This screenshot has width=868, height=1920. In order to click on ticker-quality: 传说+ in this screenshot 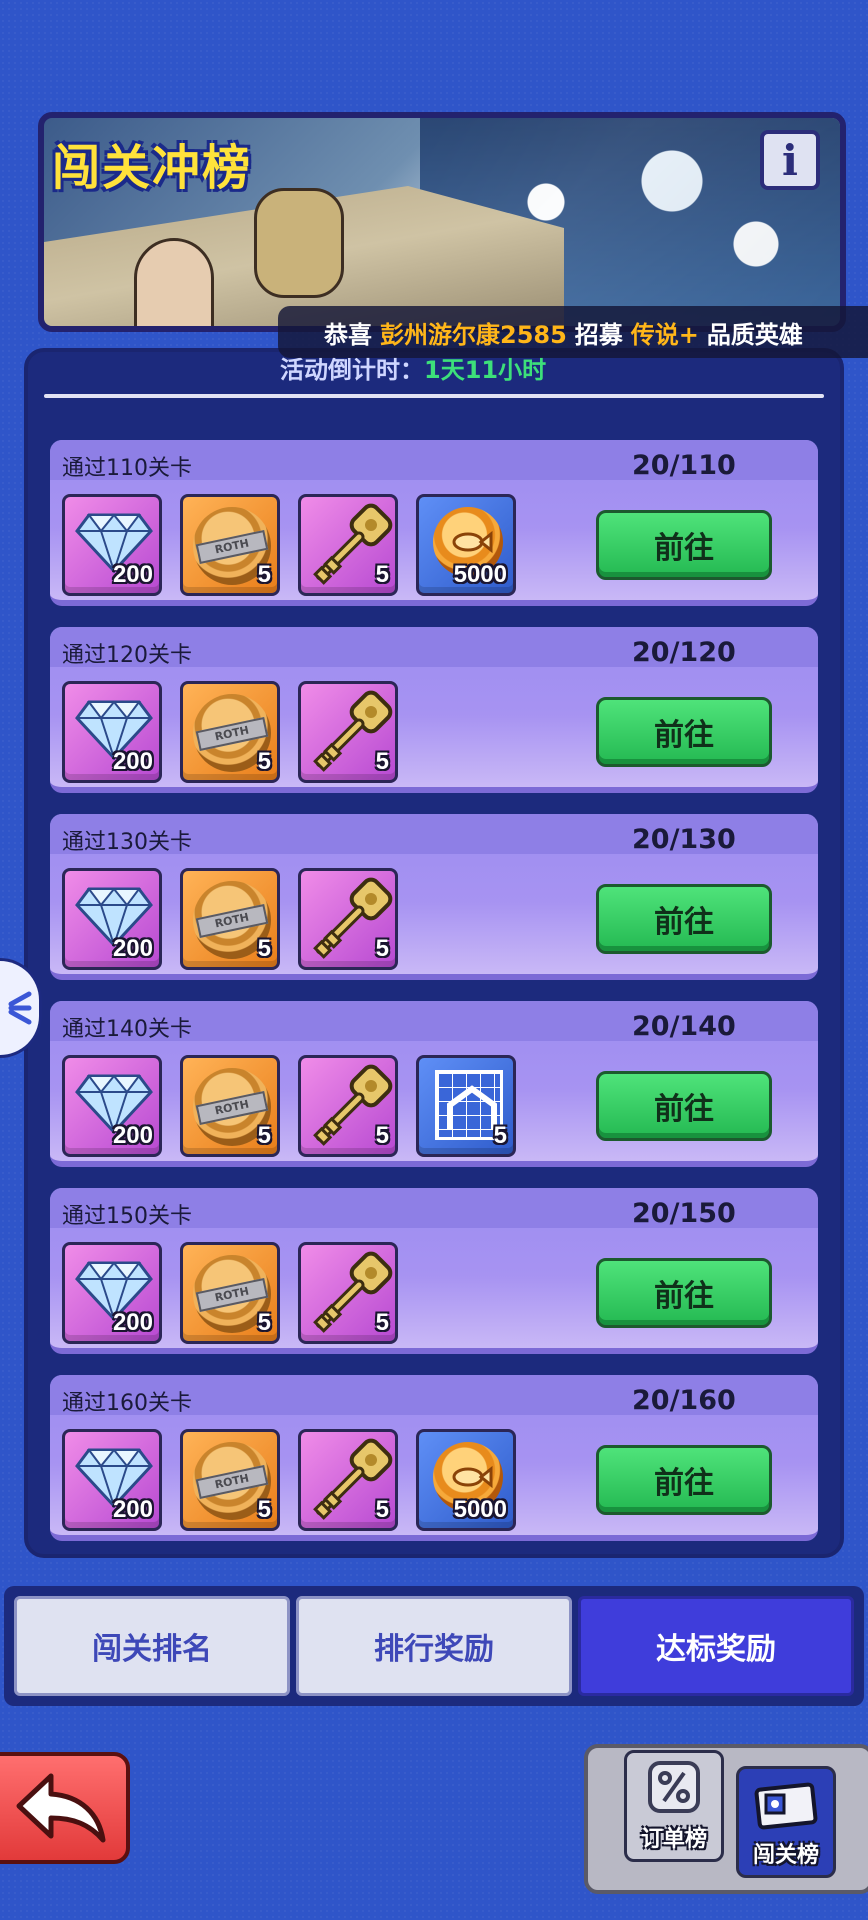, I will do `click(664, 334)`.